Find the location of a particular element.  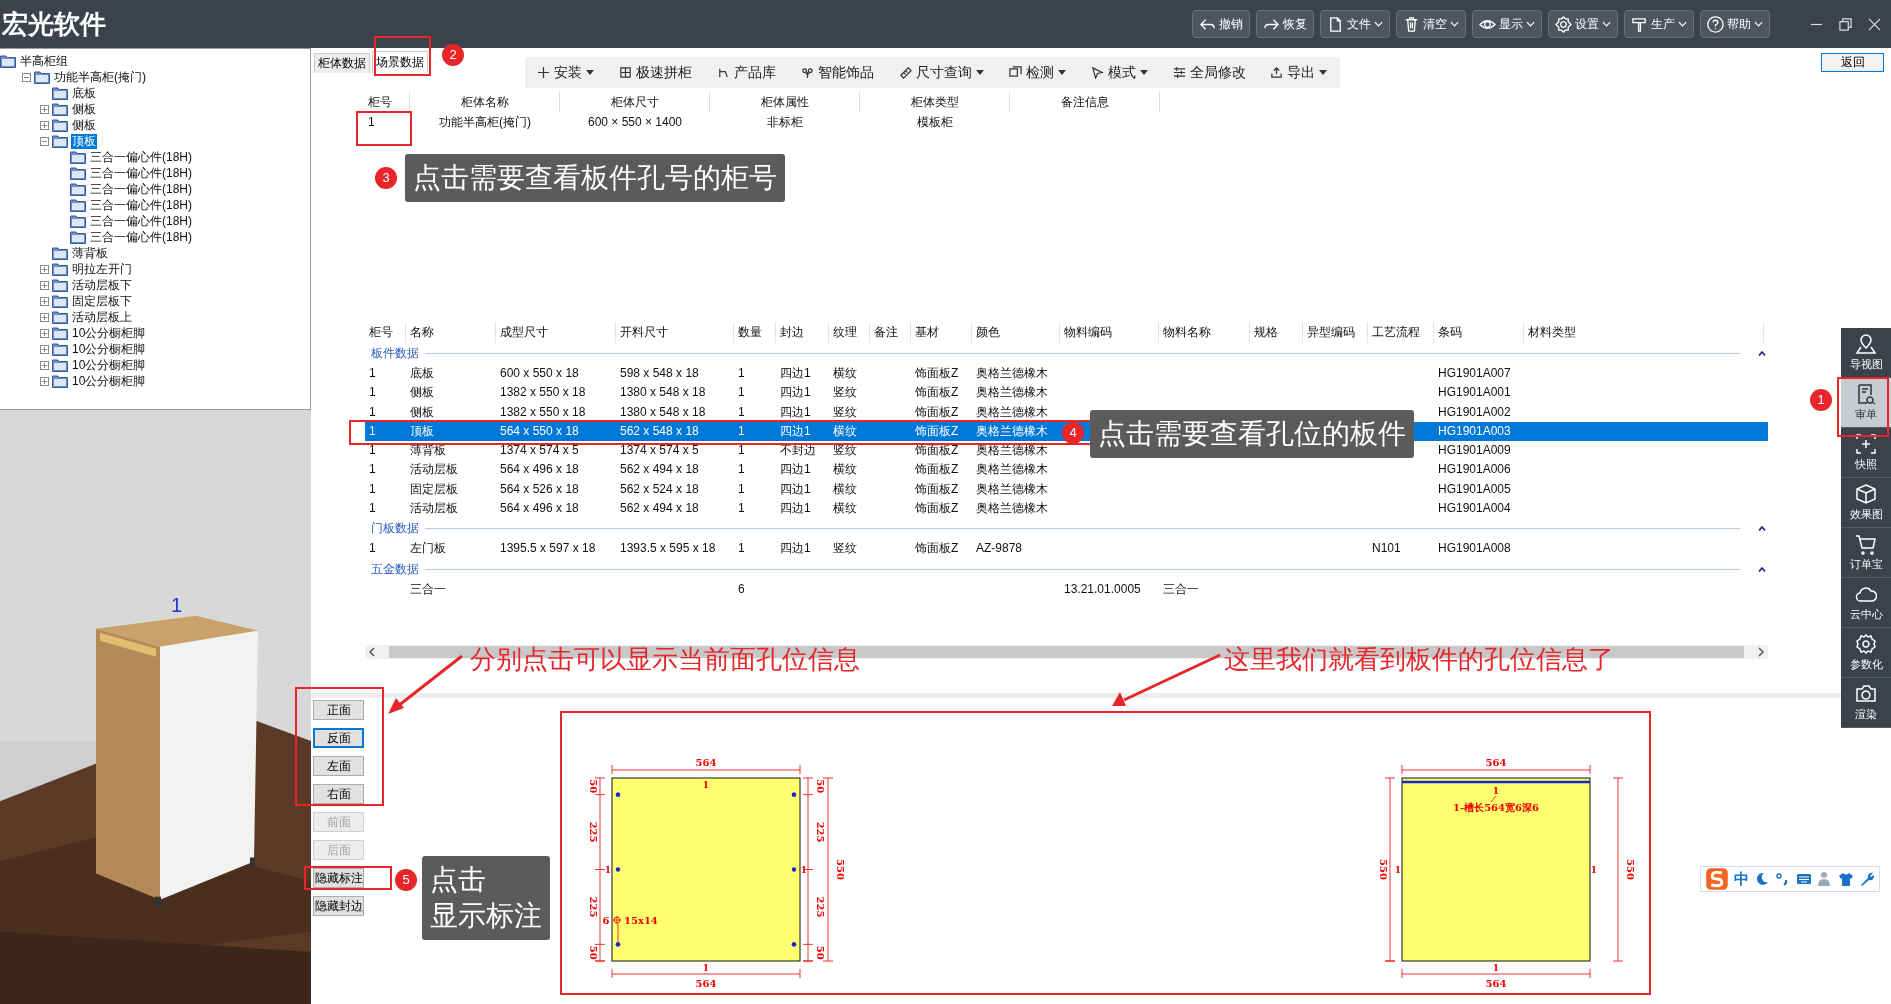

face-button: 左面 is located at coordinates (338, 766).